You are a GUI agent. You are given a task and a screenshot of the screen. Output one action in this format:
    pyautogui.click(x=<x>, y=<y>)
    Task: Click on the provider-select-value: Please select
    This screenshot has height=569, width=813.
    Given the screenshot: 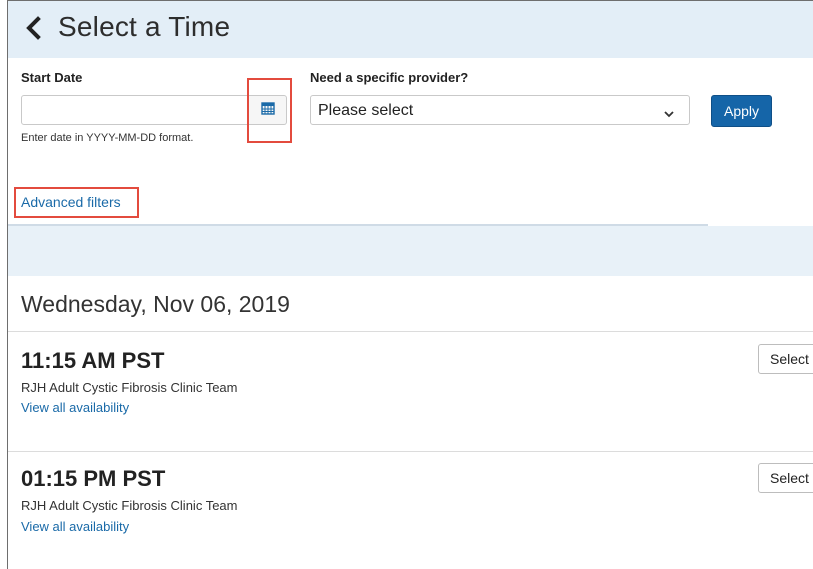 What is the action you would take?
    pyautogui.click(x=366, y=110)
    